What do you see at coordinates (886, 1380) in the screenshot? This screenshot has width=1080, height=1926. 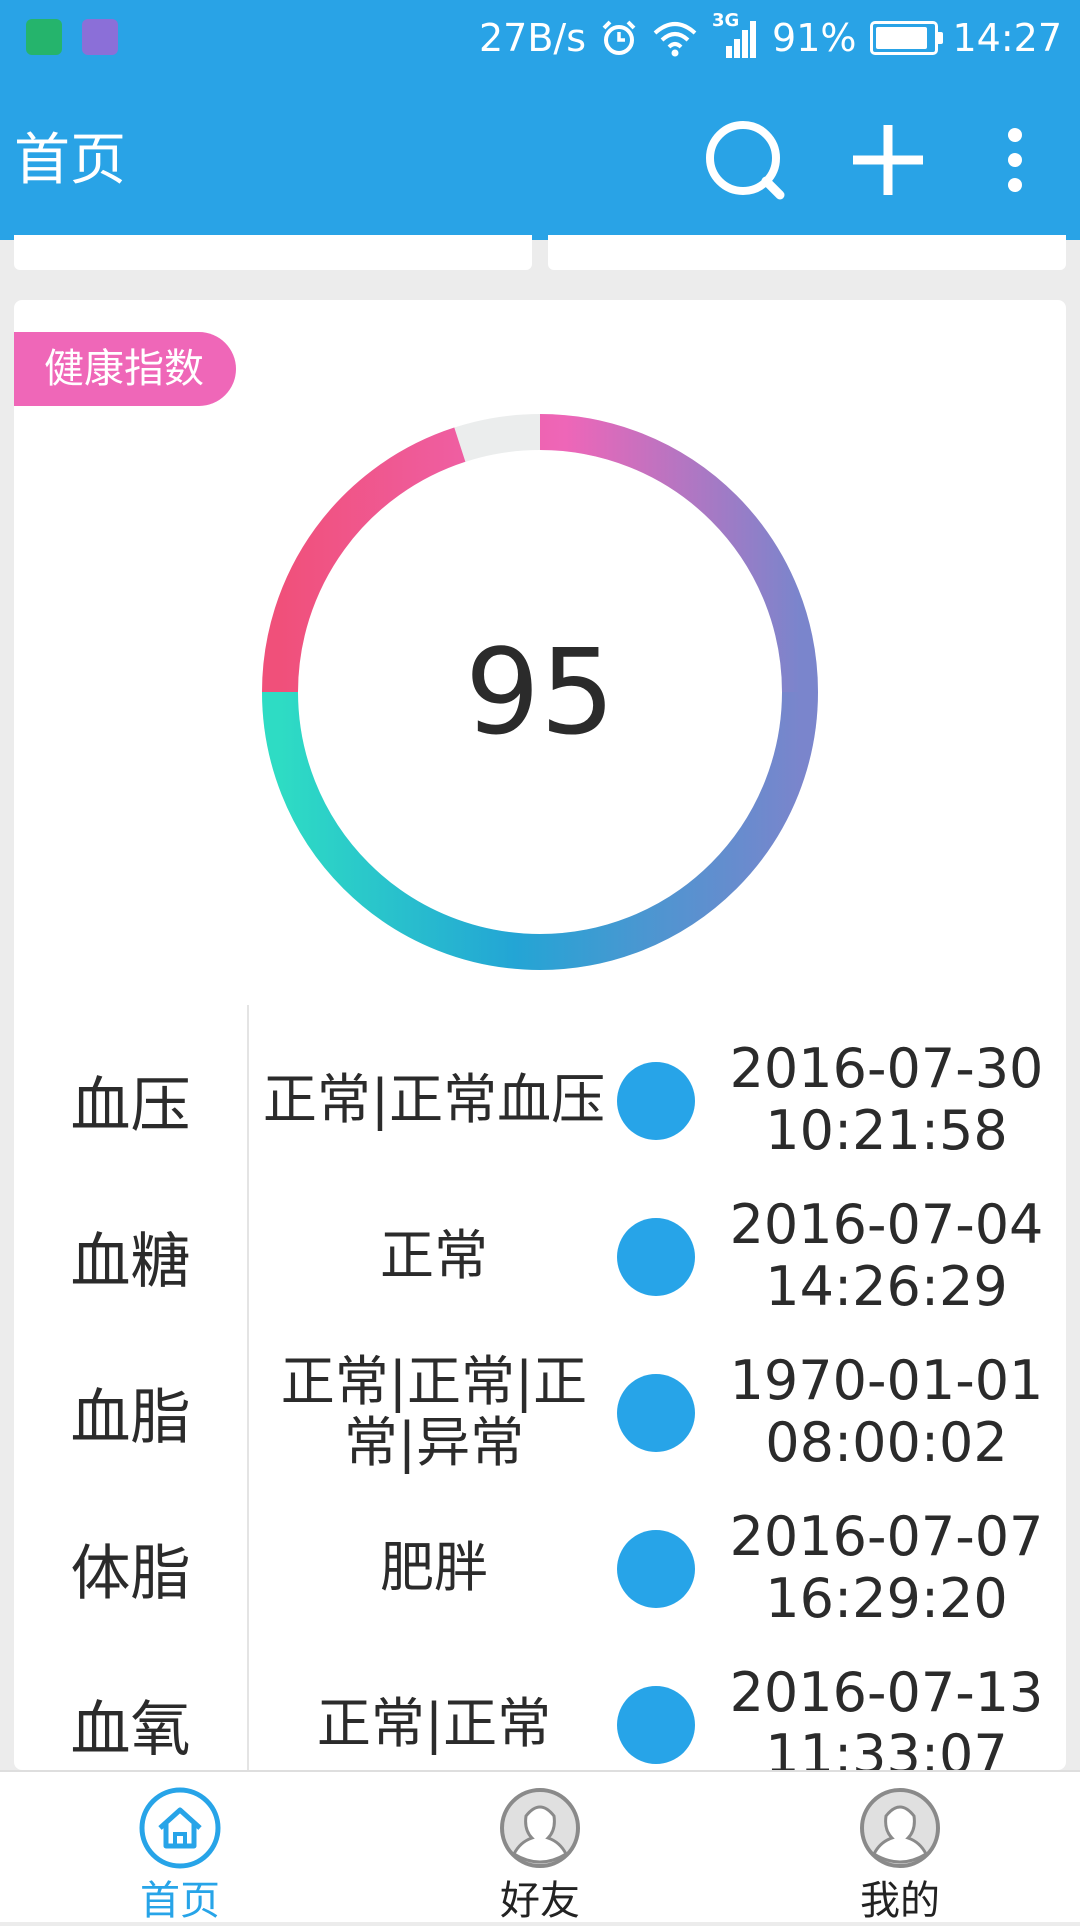 I see `health-row-date: 1970-01-01` at bounding box center [886, 1380].